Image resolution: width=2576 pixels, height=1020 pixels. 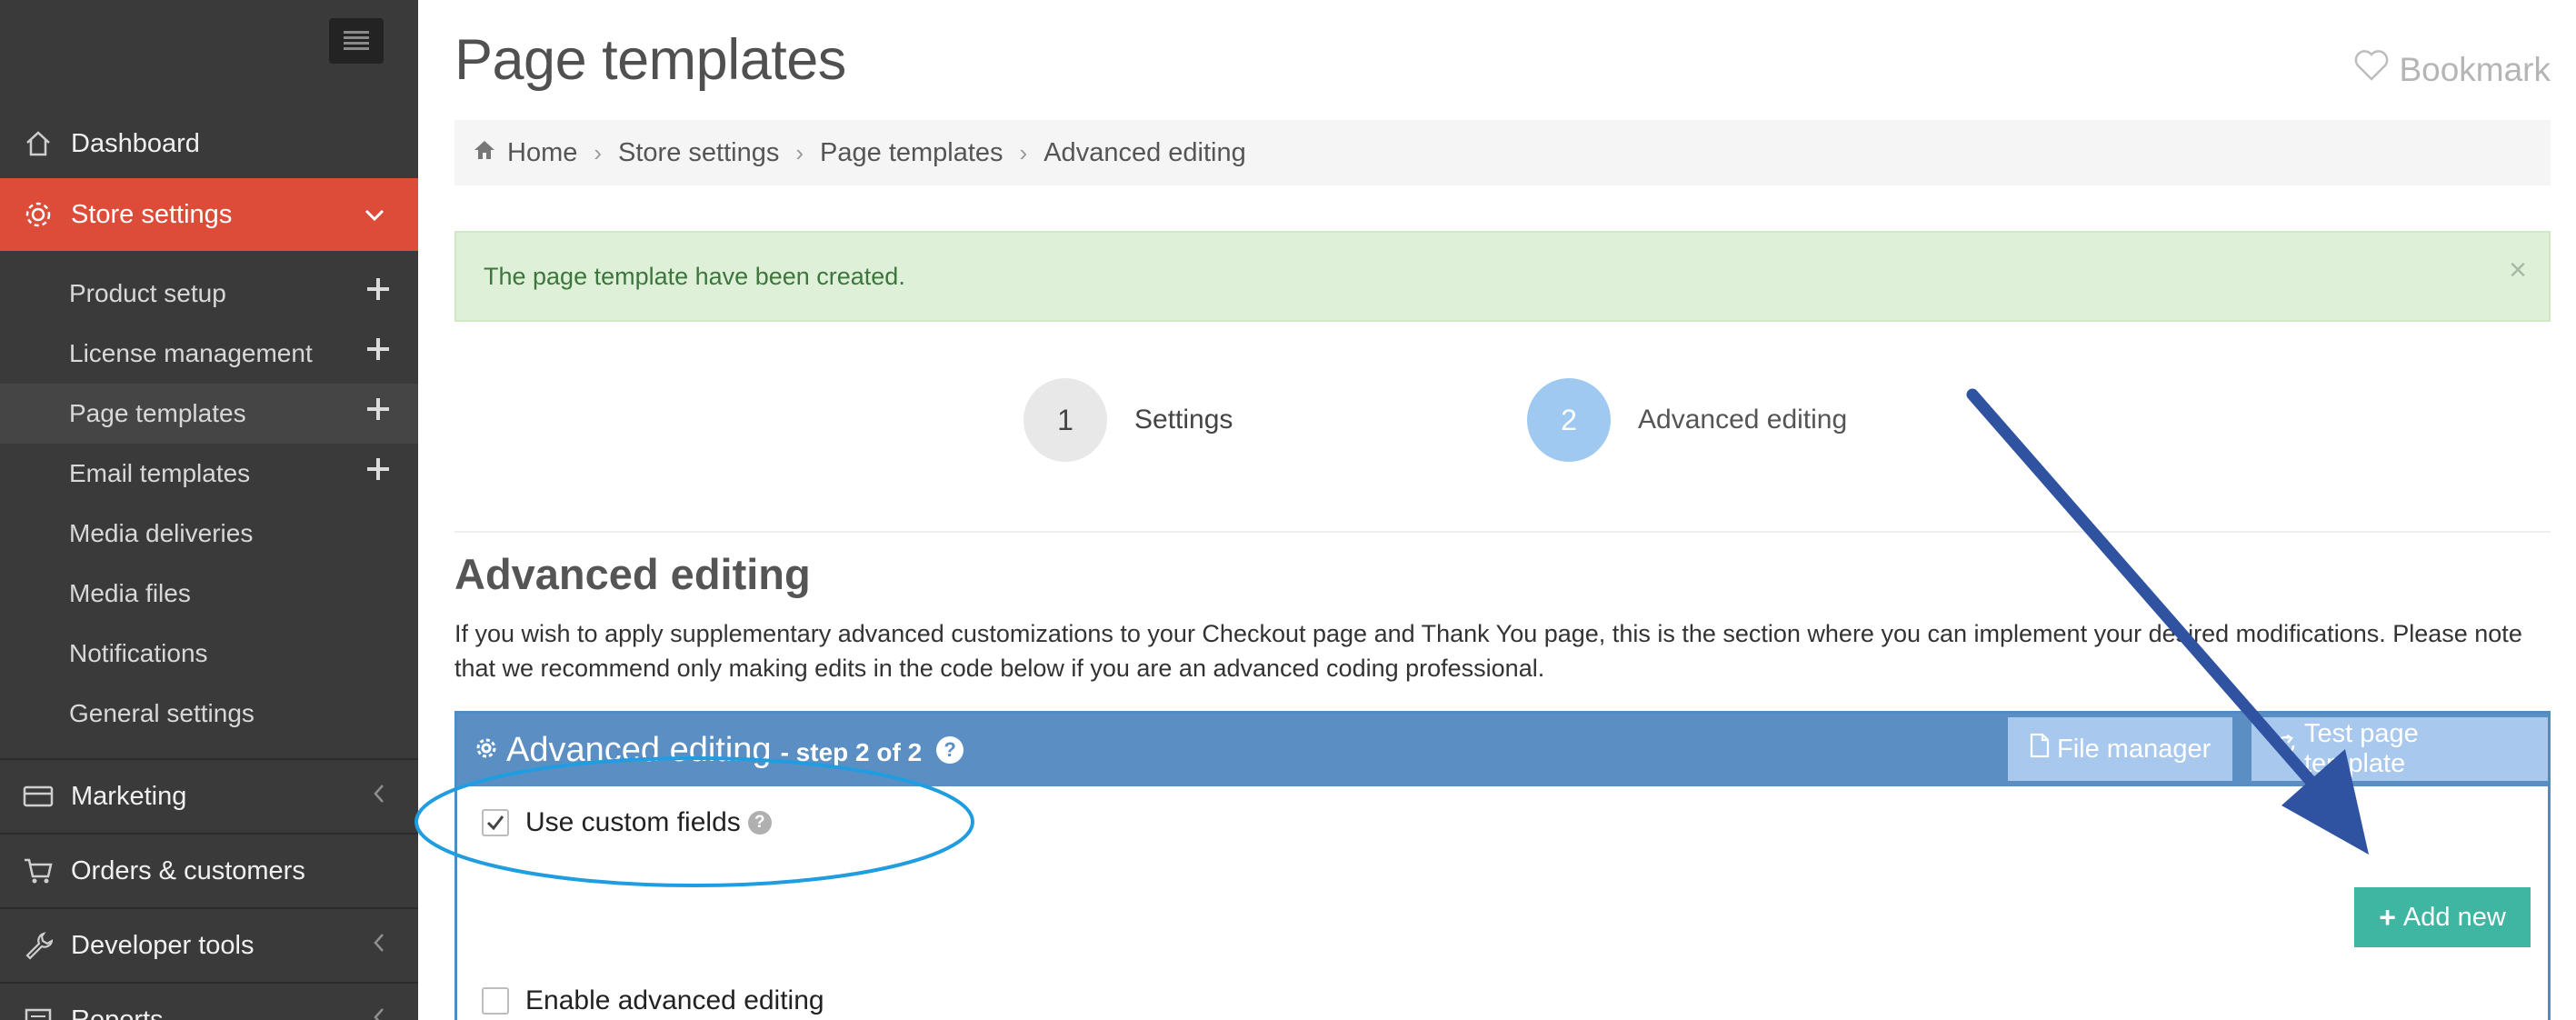 I want to click on sidebar-subitem-general-settings: General settings, so click(x=209, y=714).